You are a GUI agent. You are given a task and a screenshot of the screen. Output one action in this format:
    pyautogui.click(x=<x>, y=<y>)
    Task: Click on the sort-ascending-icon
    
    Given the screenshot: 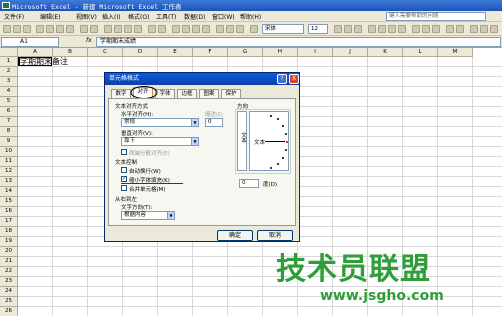 What is the action you would take?
    pyautogui.click(x=196, y=29)
    